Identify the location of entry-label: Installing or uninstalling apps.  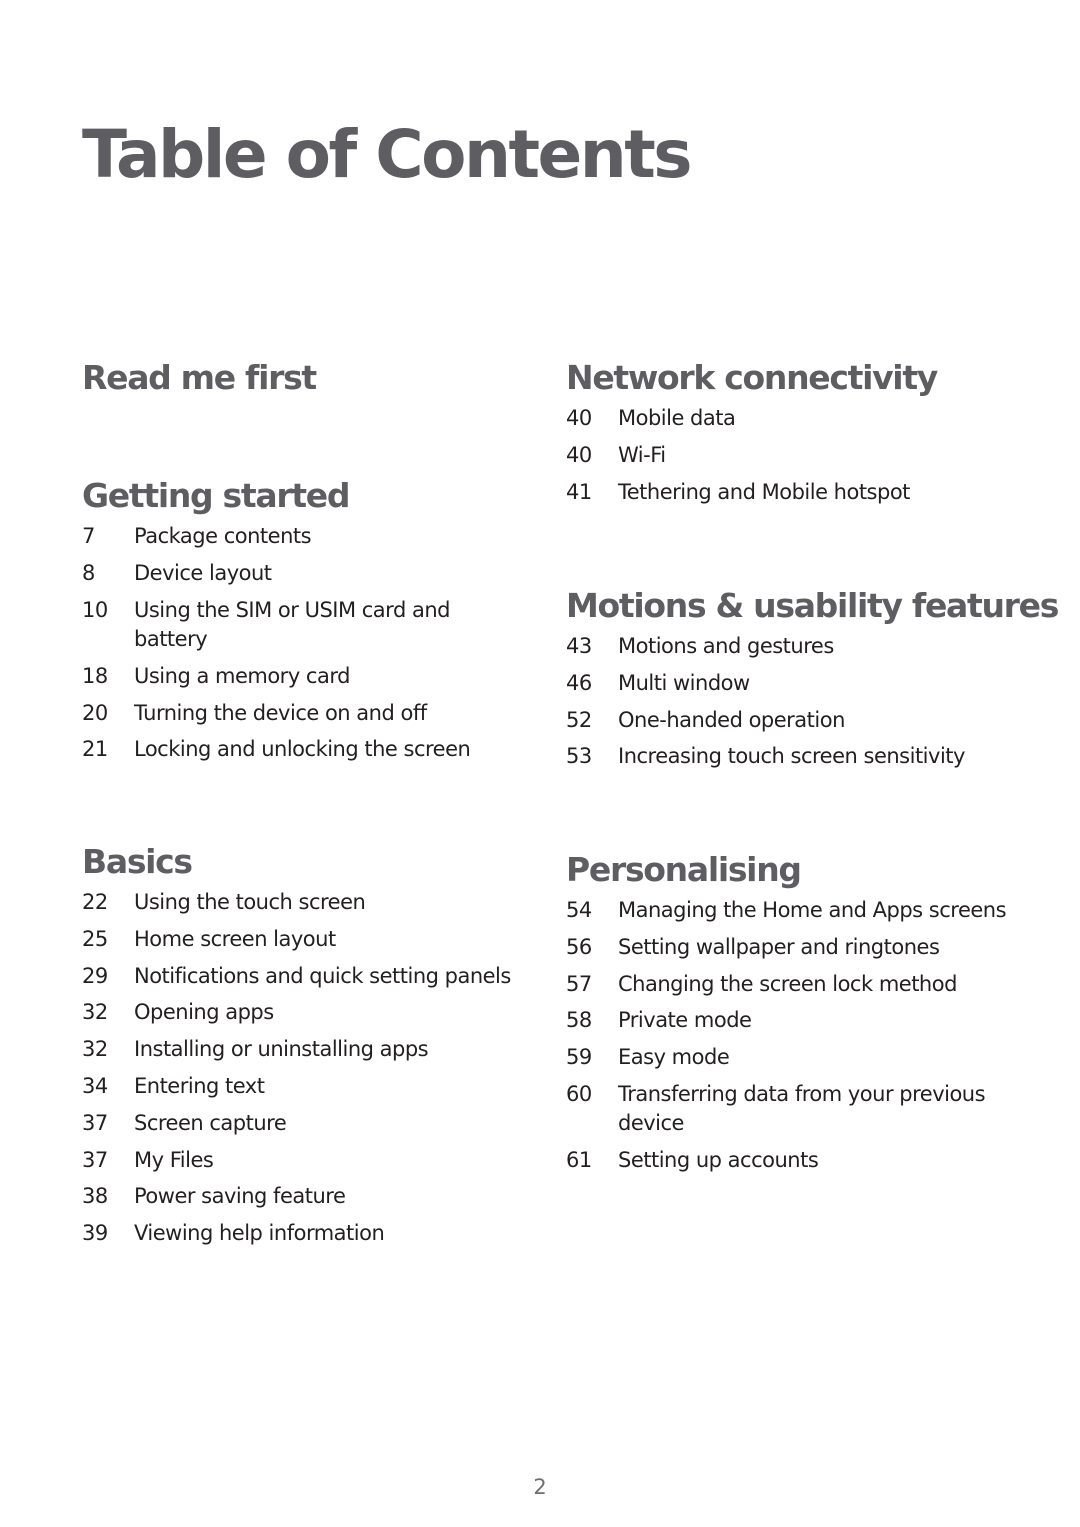
(281, 1049).